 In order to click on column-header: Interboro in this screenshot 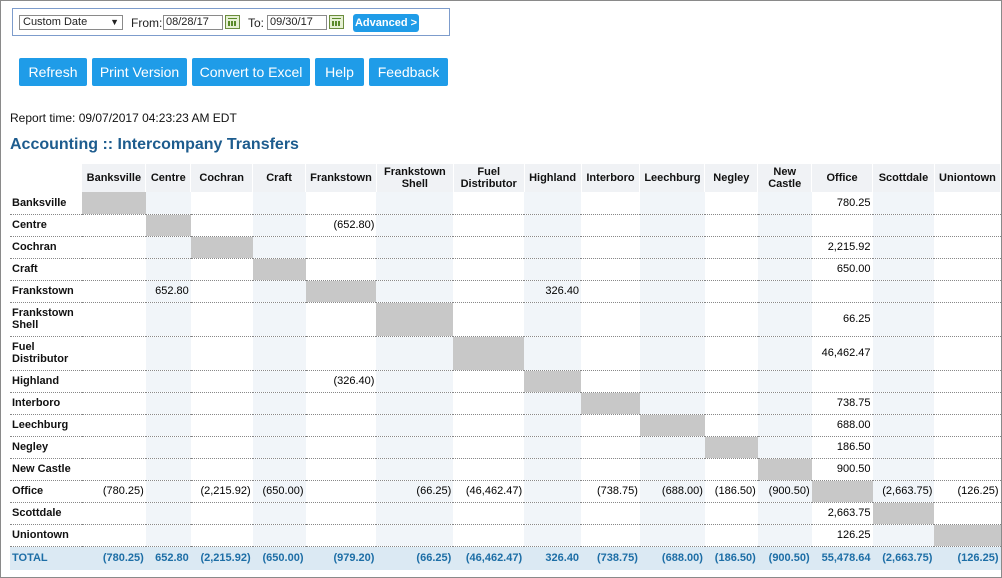, I will do `click(611, 178)`.